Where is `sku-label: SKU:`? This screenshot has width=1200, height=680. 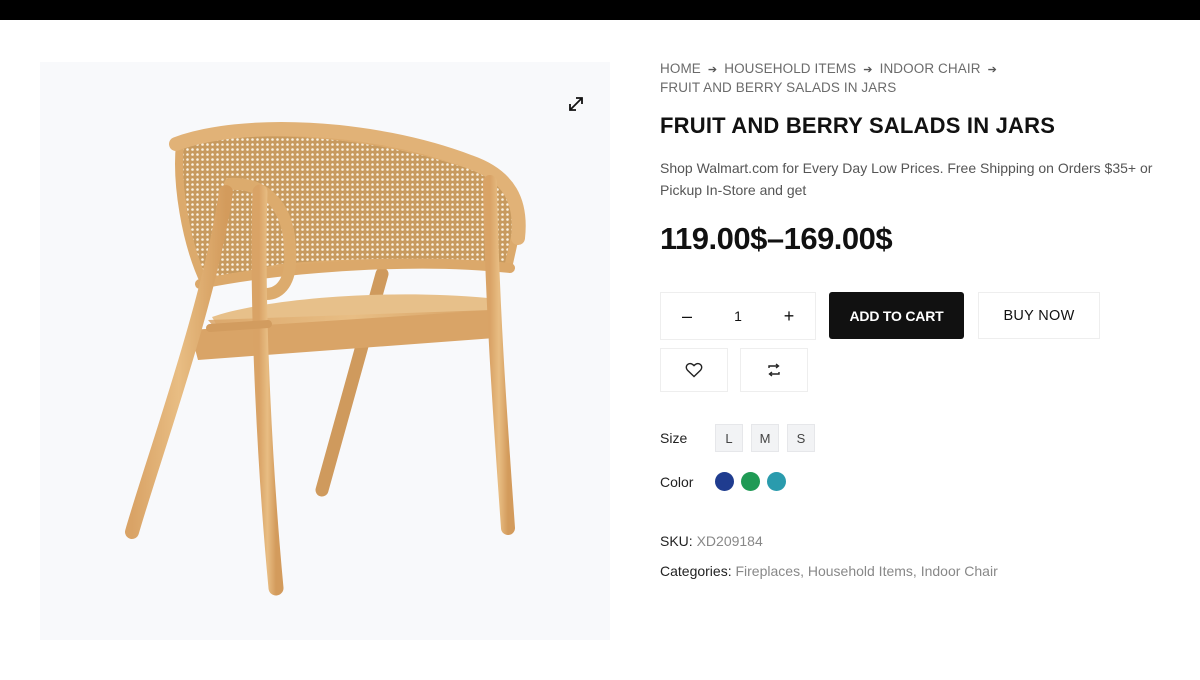
sku-label: SKU: is located at coordinates (676, 541).